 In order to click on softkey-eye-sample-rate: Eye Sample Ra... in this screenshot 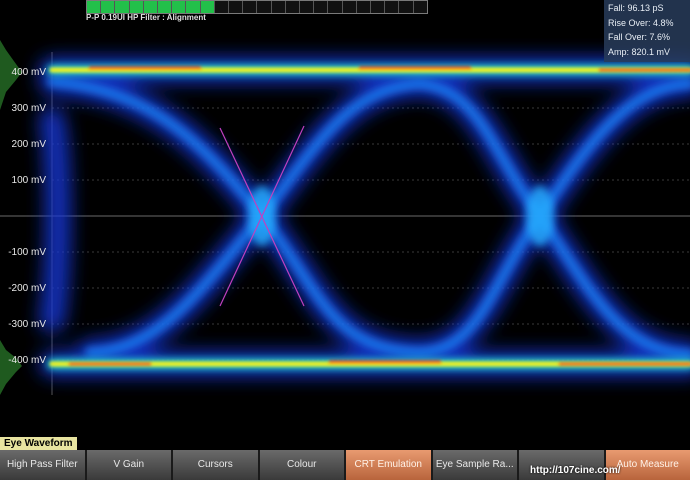, I will do `click(475, 465)`.